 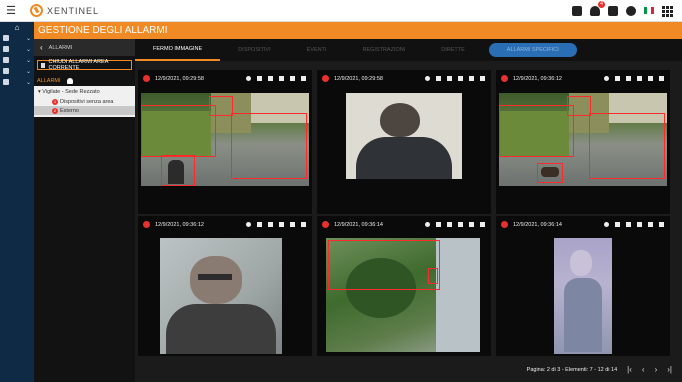 I want to click on rail-list-icon, so click(x=6, y=60).